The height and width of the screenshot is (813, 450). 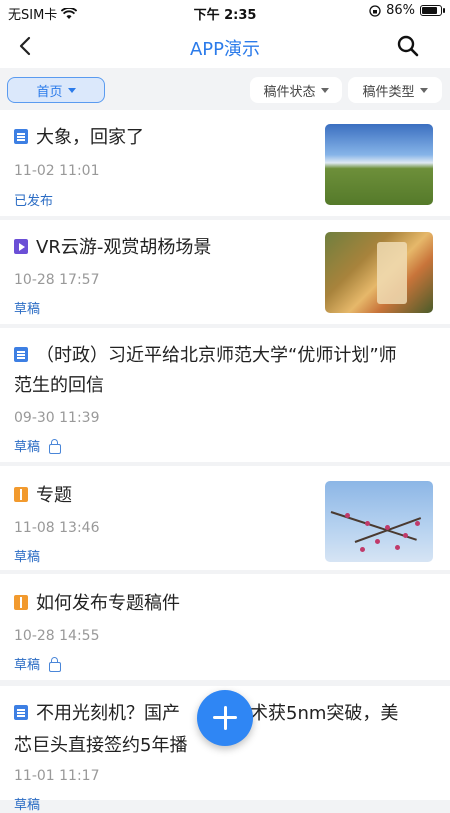 I want to click on article-card: 专题 11-08 13:46 草稿, so click(x=225, y=518).